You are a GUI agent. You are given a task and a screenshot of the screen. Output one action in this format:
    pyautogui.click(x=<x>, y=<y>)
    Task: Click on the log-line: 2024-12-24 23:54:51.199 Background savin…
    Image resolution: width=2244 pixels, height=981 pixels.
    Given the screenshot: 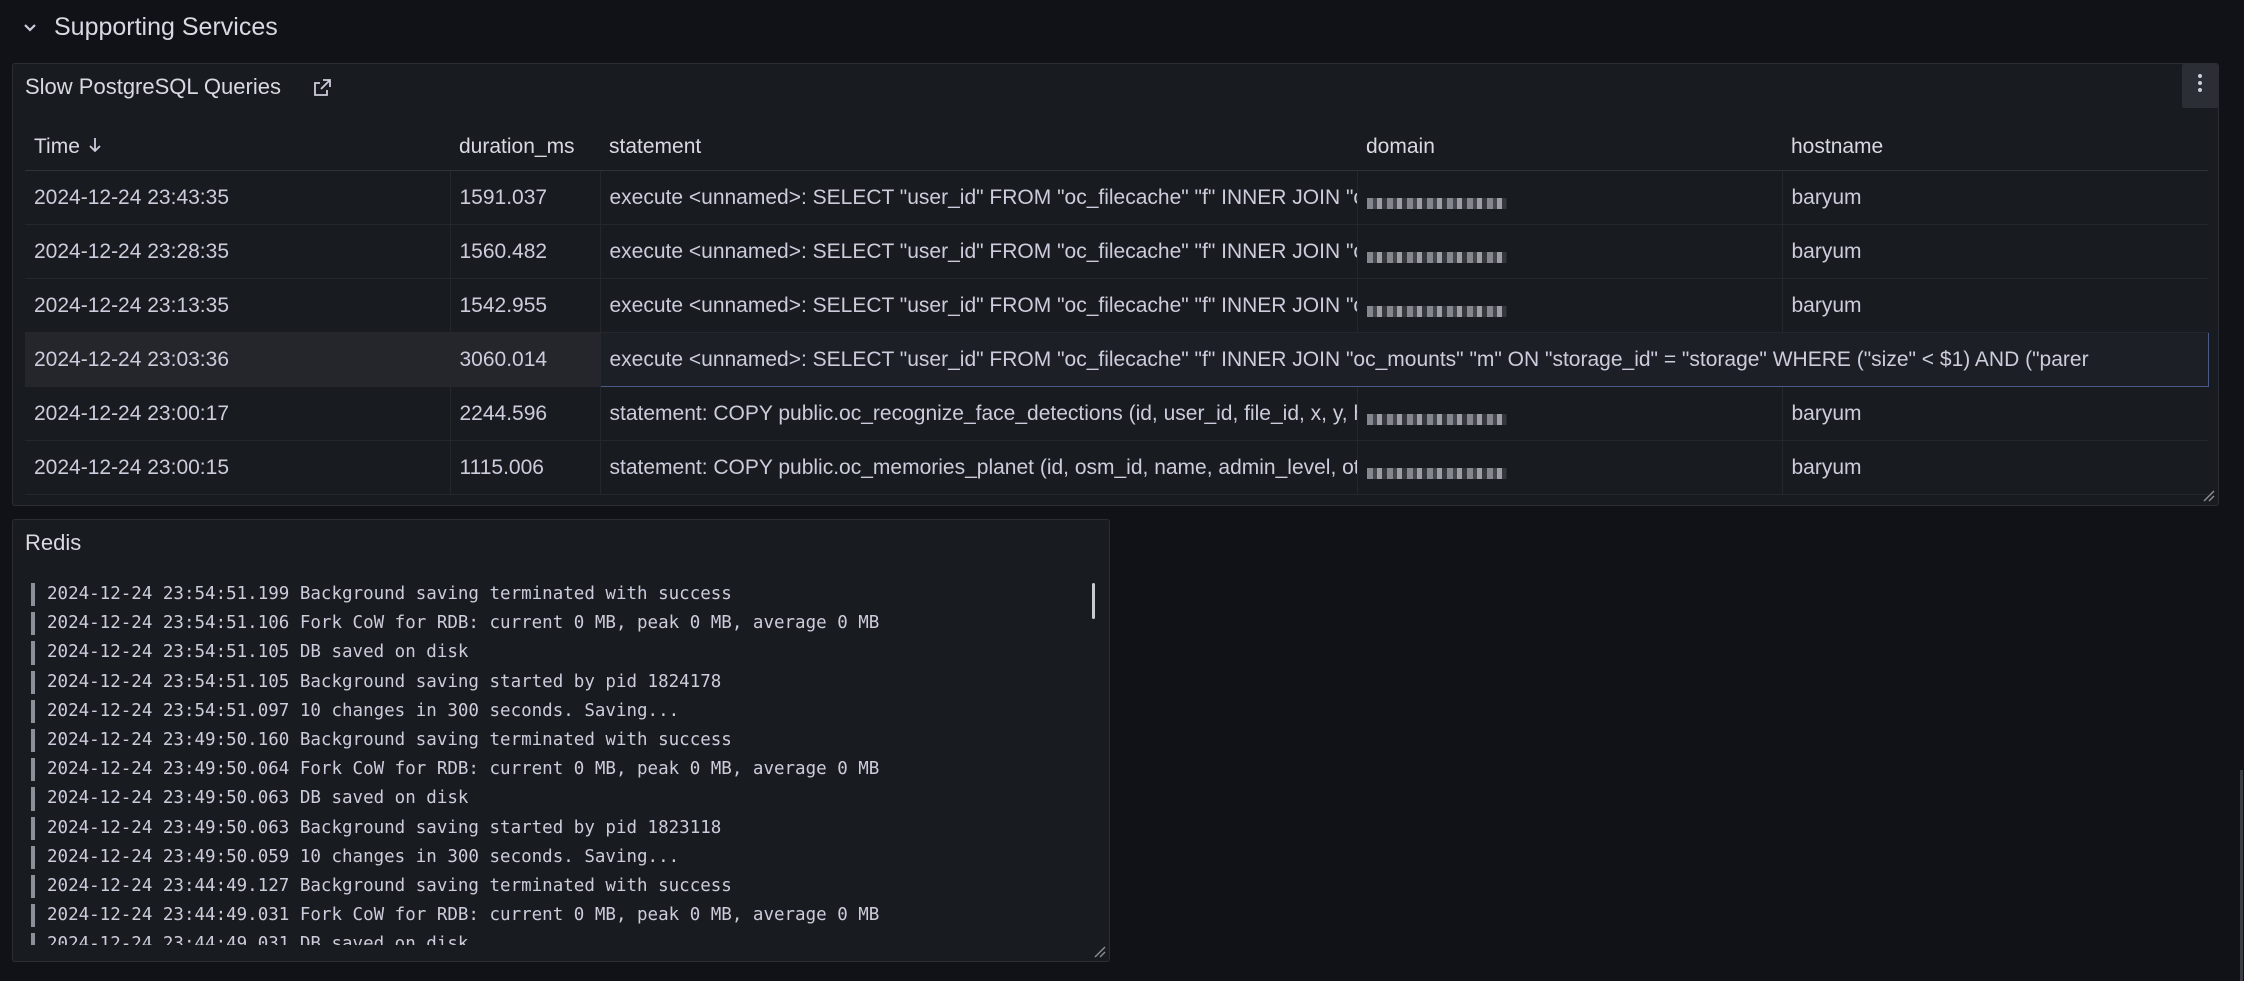 What is the action you would take?
    pyautogui.click(x=562, y=594)
    